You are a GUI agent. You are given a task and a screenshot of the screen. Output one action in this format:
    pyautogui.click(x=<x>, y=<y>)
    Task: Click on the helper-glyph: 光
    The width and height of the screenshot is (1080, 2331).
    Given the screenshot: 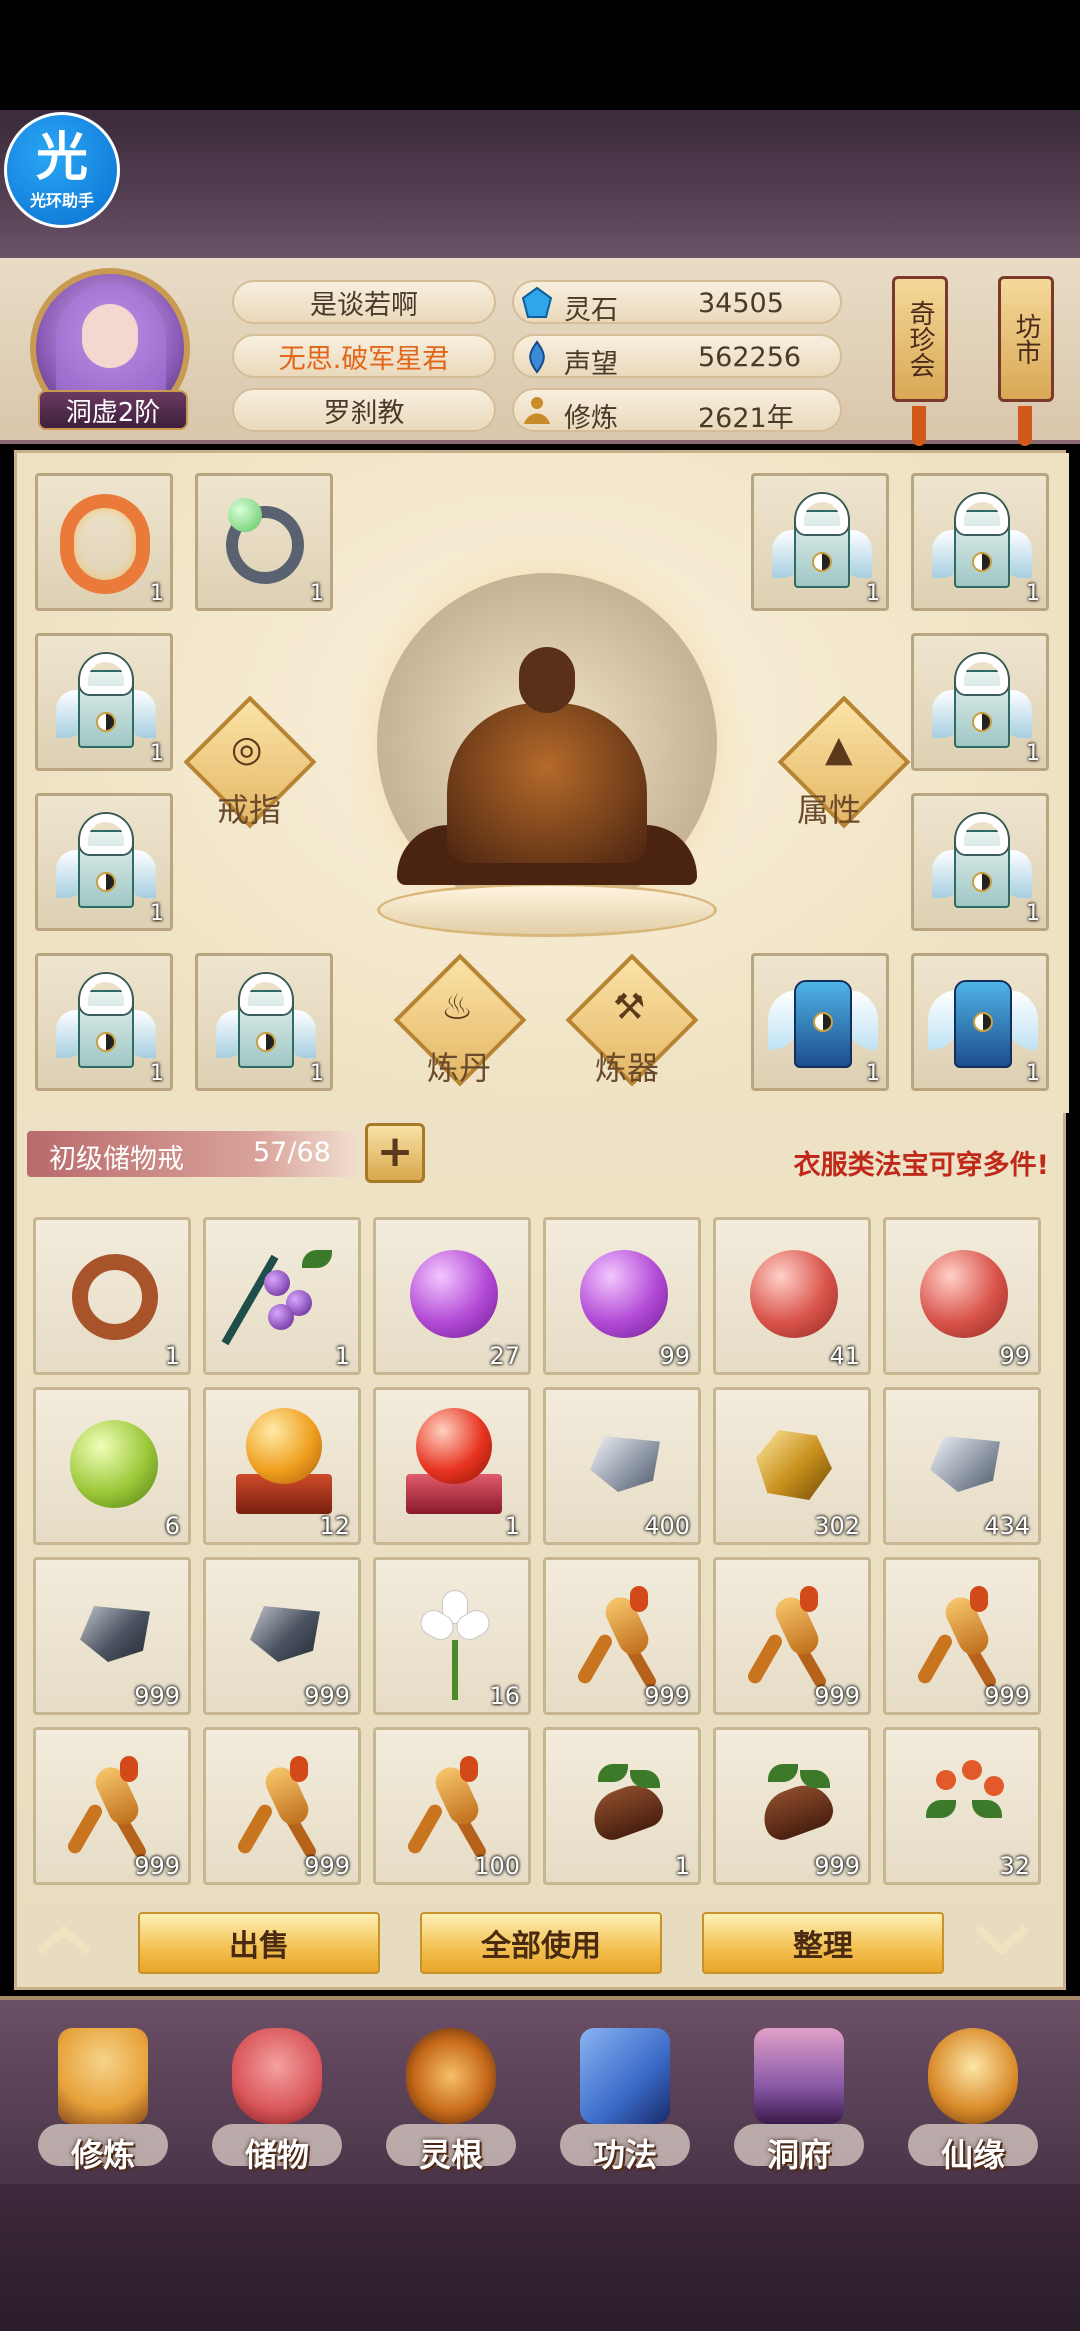 What is the action you would take?
    pyautogui.click(x=61, y=158)
    